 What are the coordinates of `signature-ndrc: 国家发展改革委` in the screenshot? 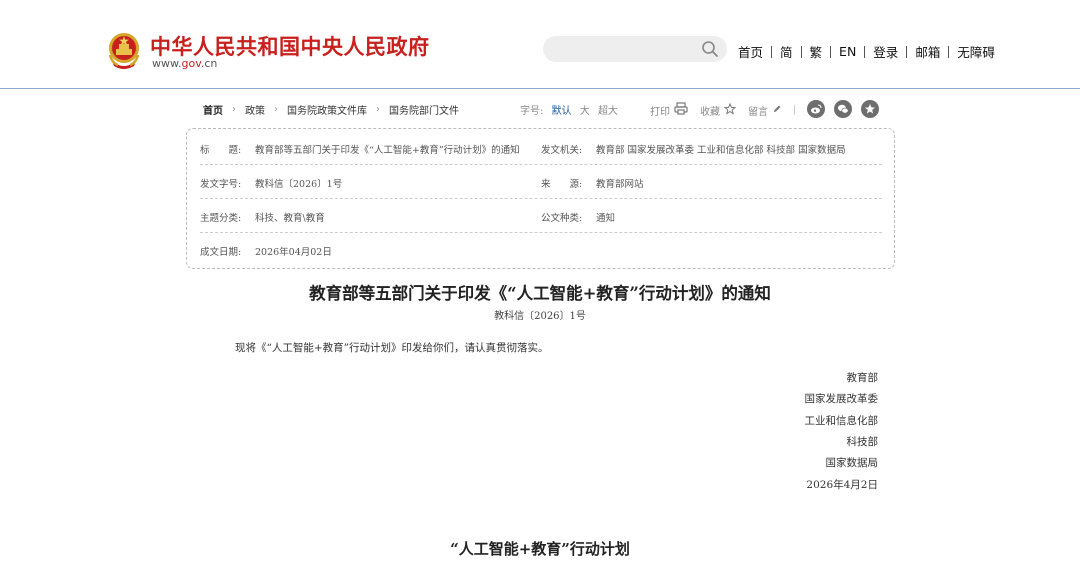 It's located at (841, 399).